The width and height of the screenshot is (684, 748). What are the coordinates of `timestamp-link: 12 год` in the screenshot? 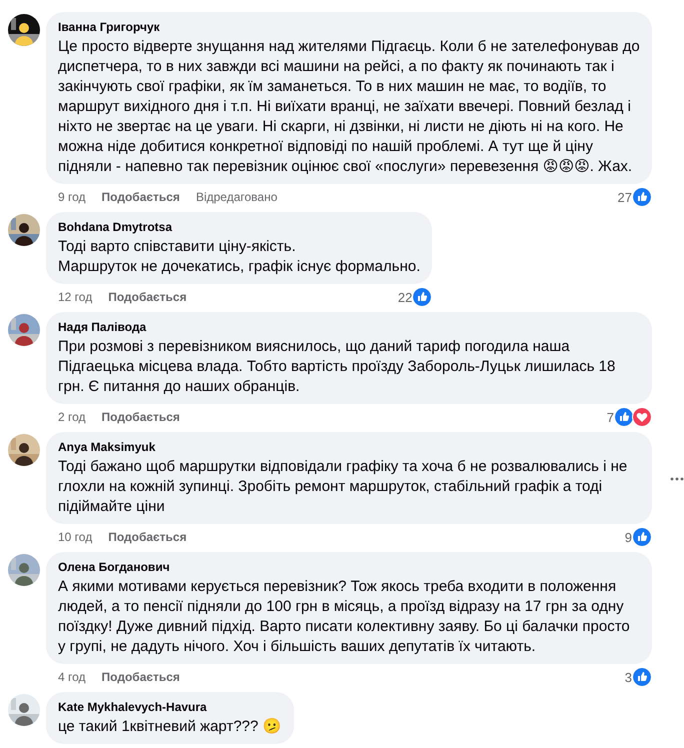 It's located at (75, 297).